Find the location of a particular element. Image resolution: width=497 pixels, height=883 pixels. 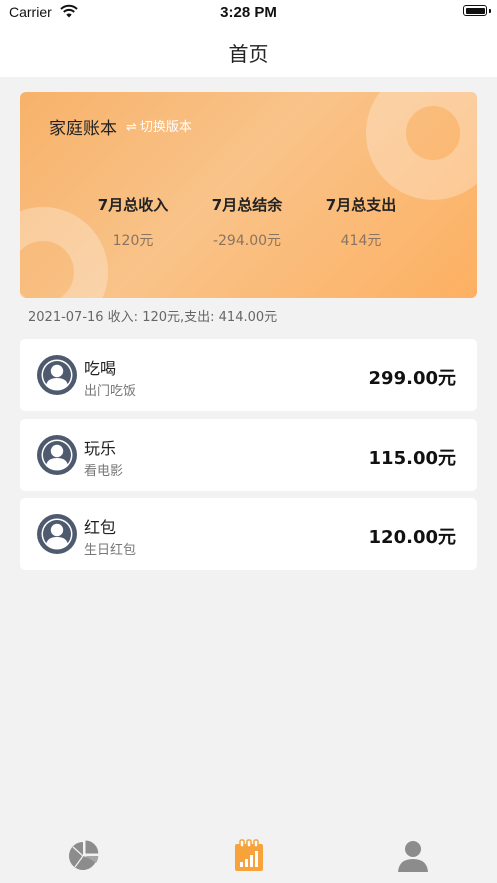

stat-label: 7月总结余 is located at coordinates (247, 205).